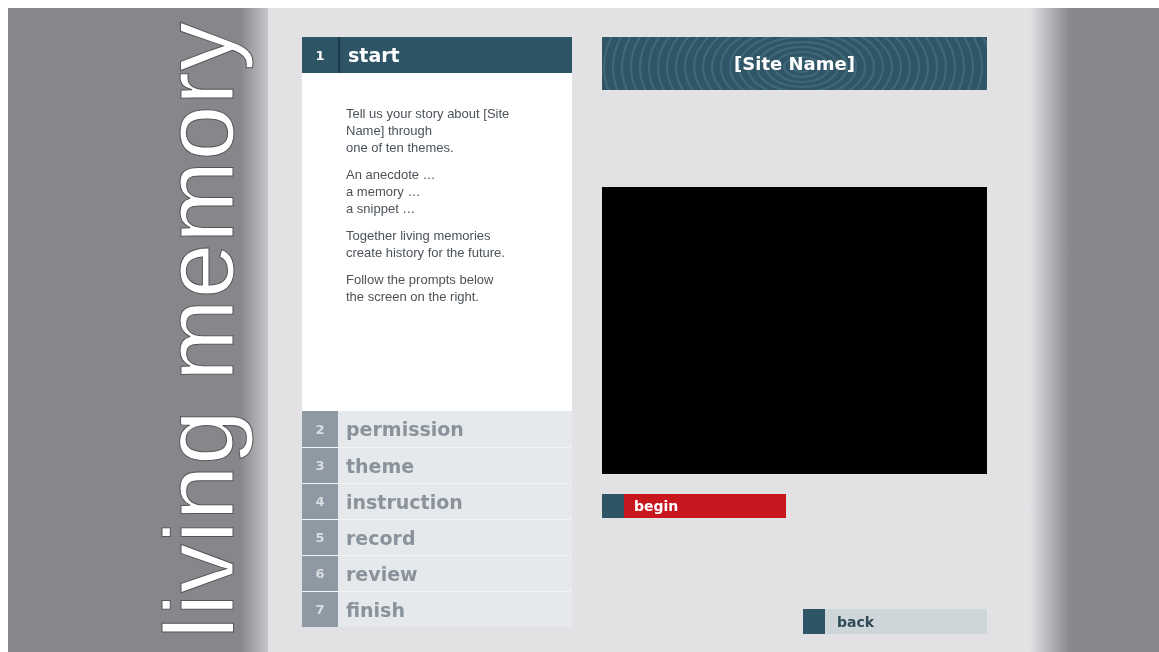 The width and height of the screenshot is (1159, 652). What do you see at coordinates (437, 537) in the screenshot?
I see `step-tab: 5 record` at bounding box center [437, 537].